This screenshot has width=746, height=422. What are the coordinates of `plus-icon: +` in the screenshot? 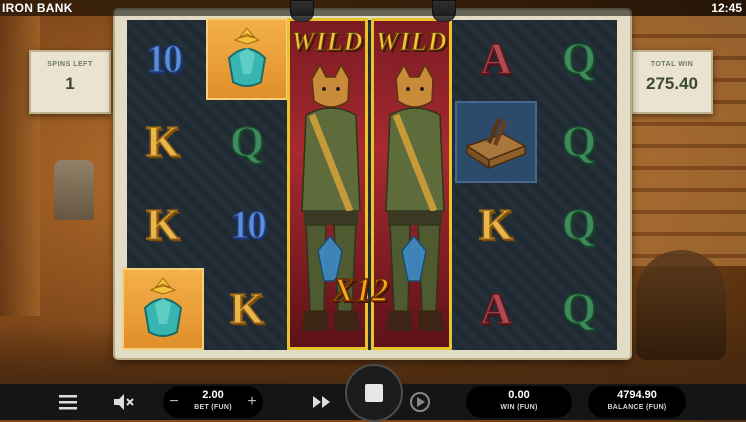 It's located at (252, 401).